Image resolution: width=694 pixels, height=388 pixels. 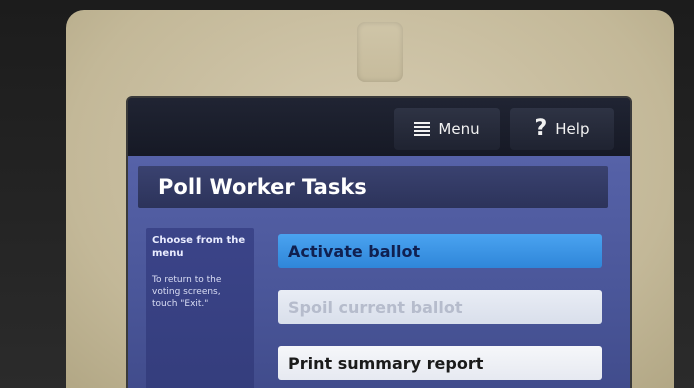 What do you see at coordinates (262, 187) in the screenshot?
I see `page-title: Poll Worker Tasks` at bounding box center [262, 187].